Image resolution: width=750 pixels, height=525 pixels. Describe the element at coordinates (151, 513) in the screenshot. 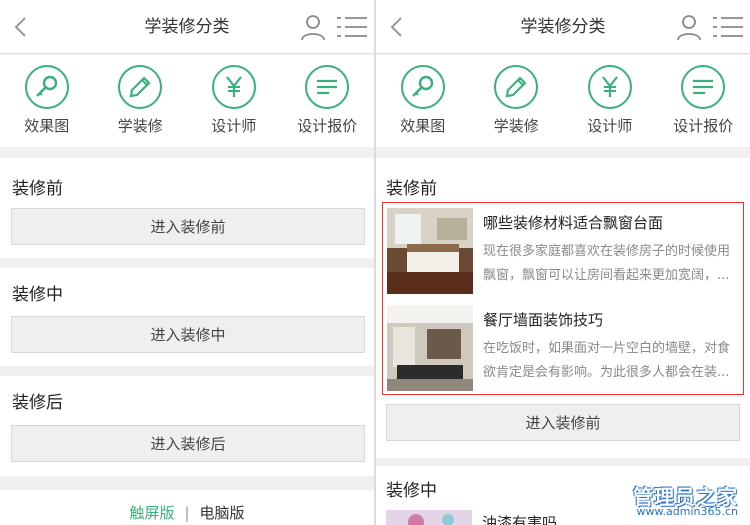

I see `touch-version-link: 触屏版` at that location.